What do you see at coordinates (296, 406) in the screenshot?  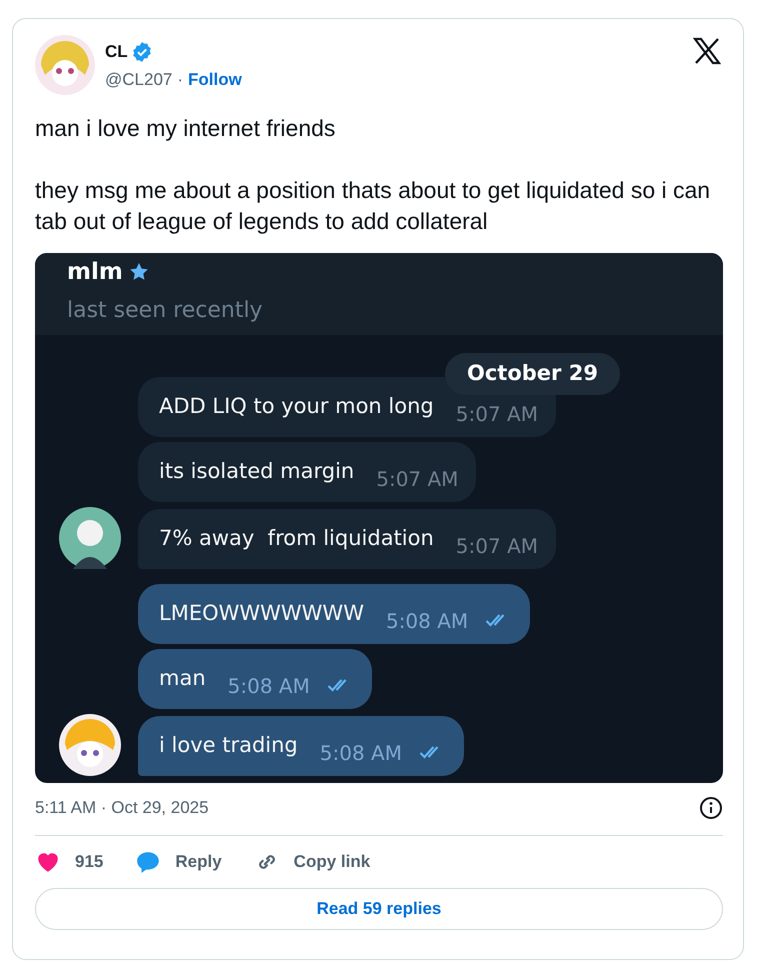 I see `message-text: ADD LIQ to your mon long` at bounding box center [296, 406].